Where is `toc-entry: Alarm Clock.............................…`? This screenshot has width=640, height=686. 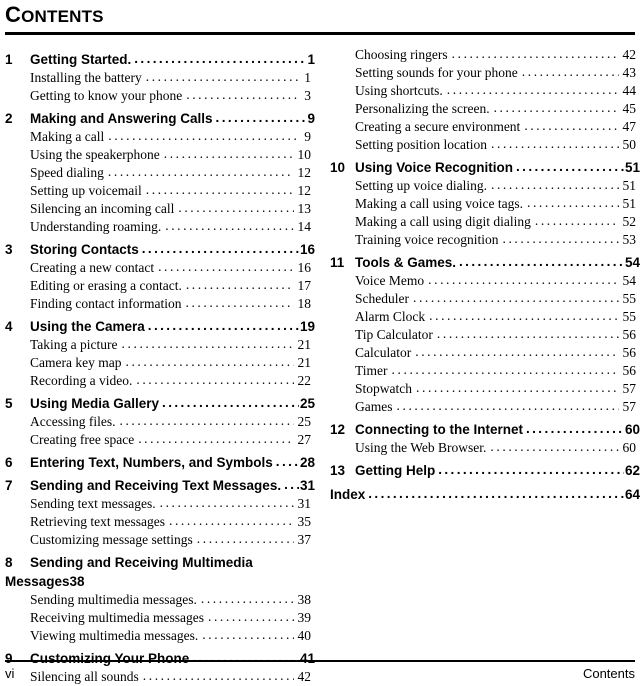
toc-entry: Alarm Clock.............................… is located at coordinates (497, 317).